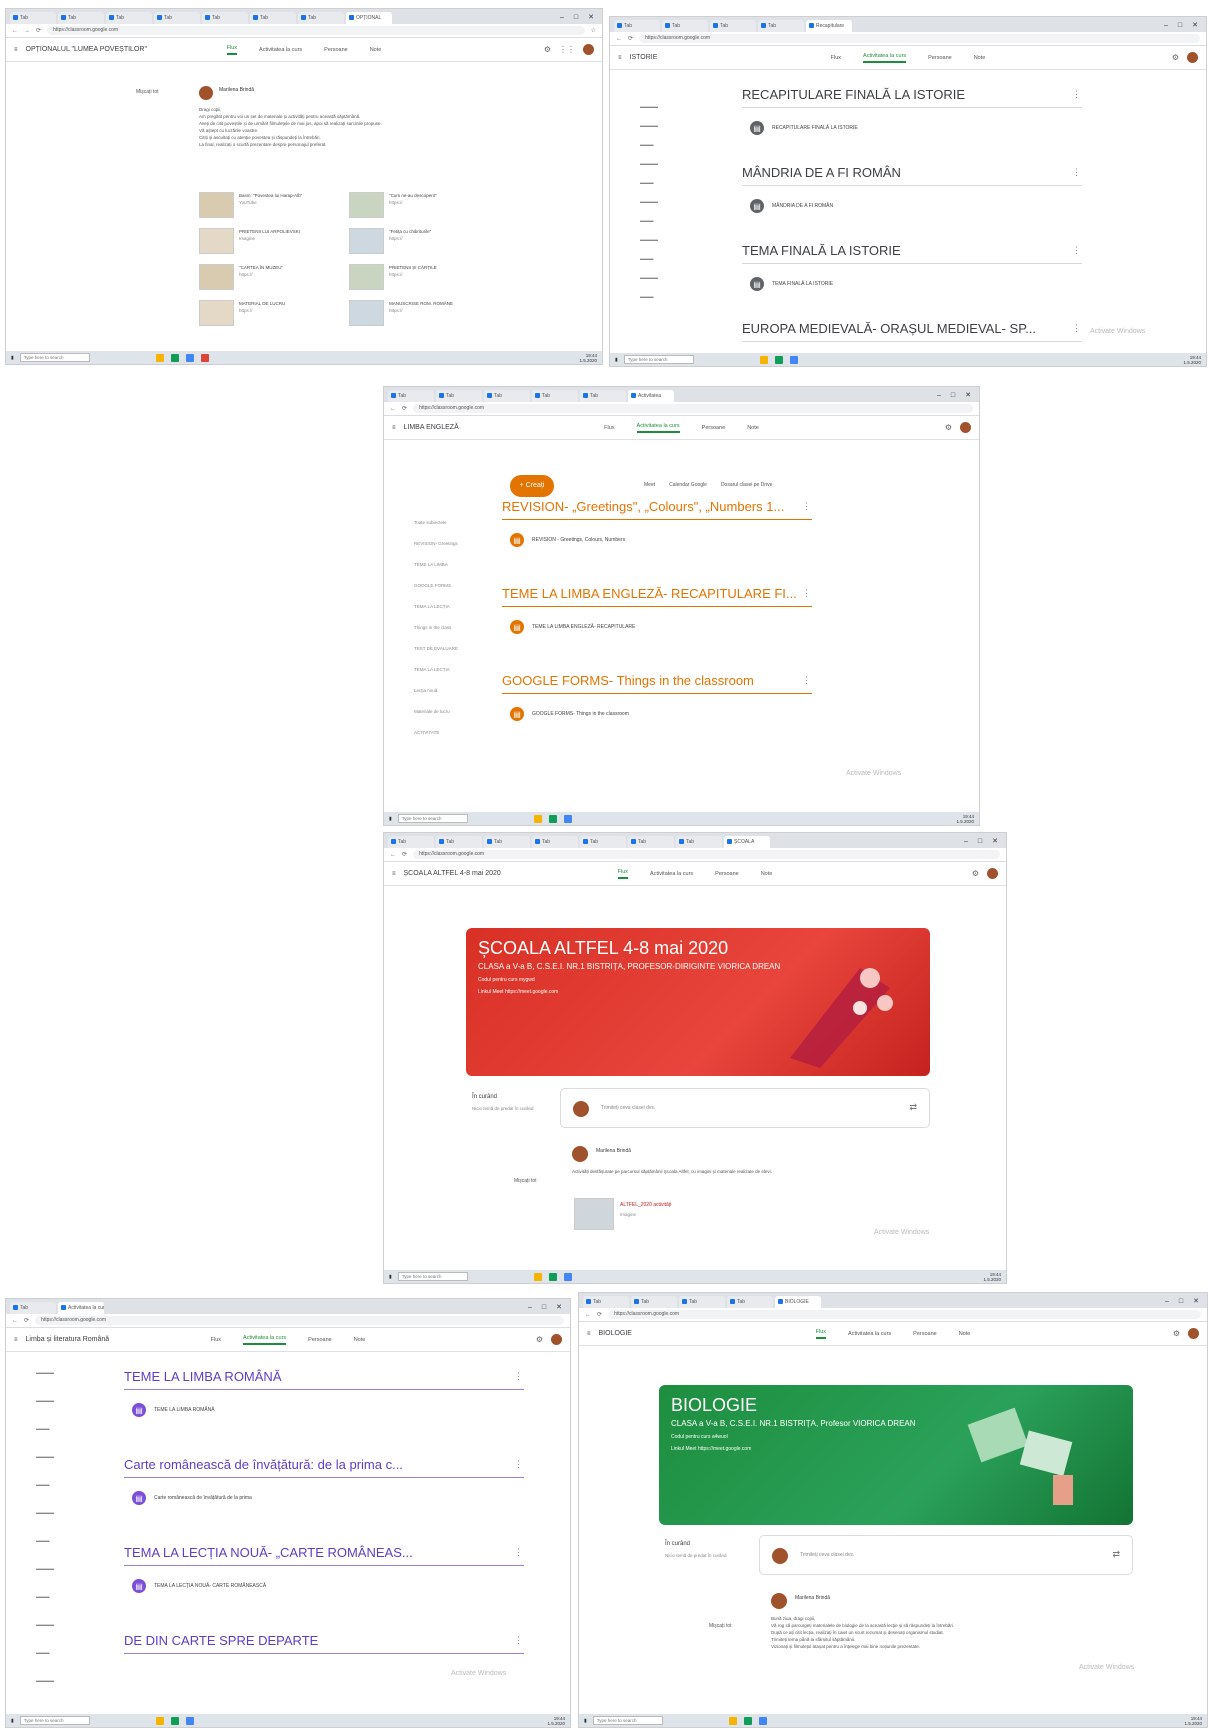 This screenshot has height=1732, width=1213. What do you see at coordinates (688, 485) in the screenshot?
I see `class-tool: Calendar Google` at bounding box center [688, 485].